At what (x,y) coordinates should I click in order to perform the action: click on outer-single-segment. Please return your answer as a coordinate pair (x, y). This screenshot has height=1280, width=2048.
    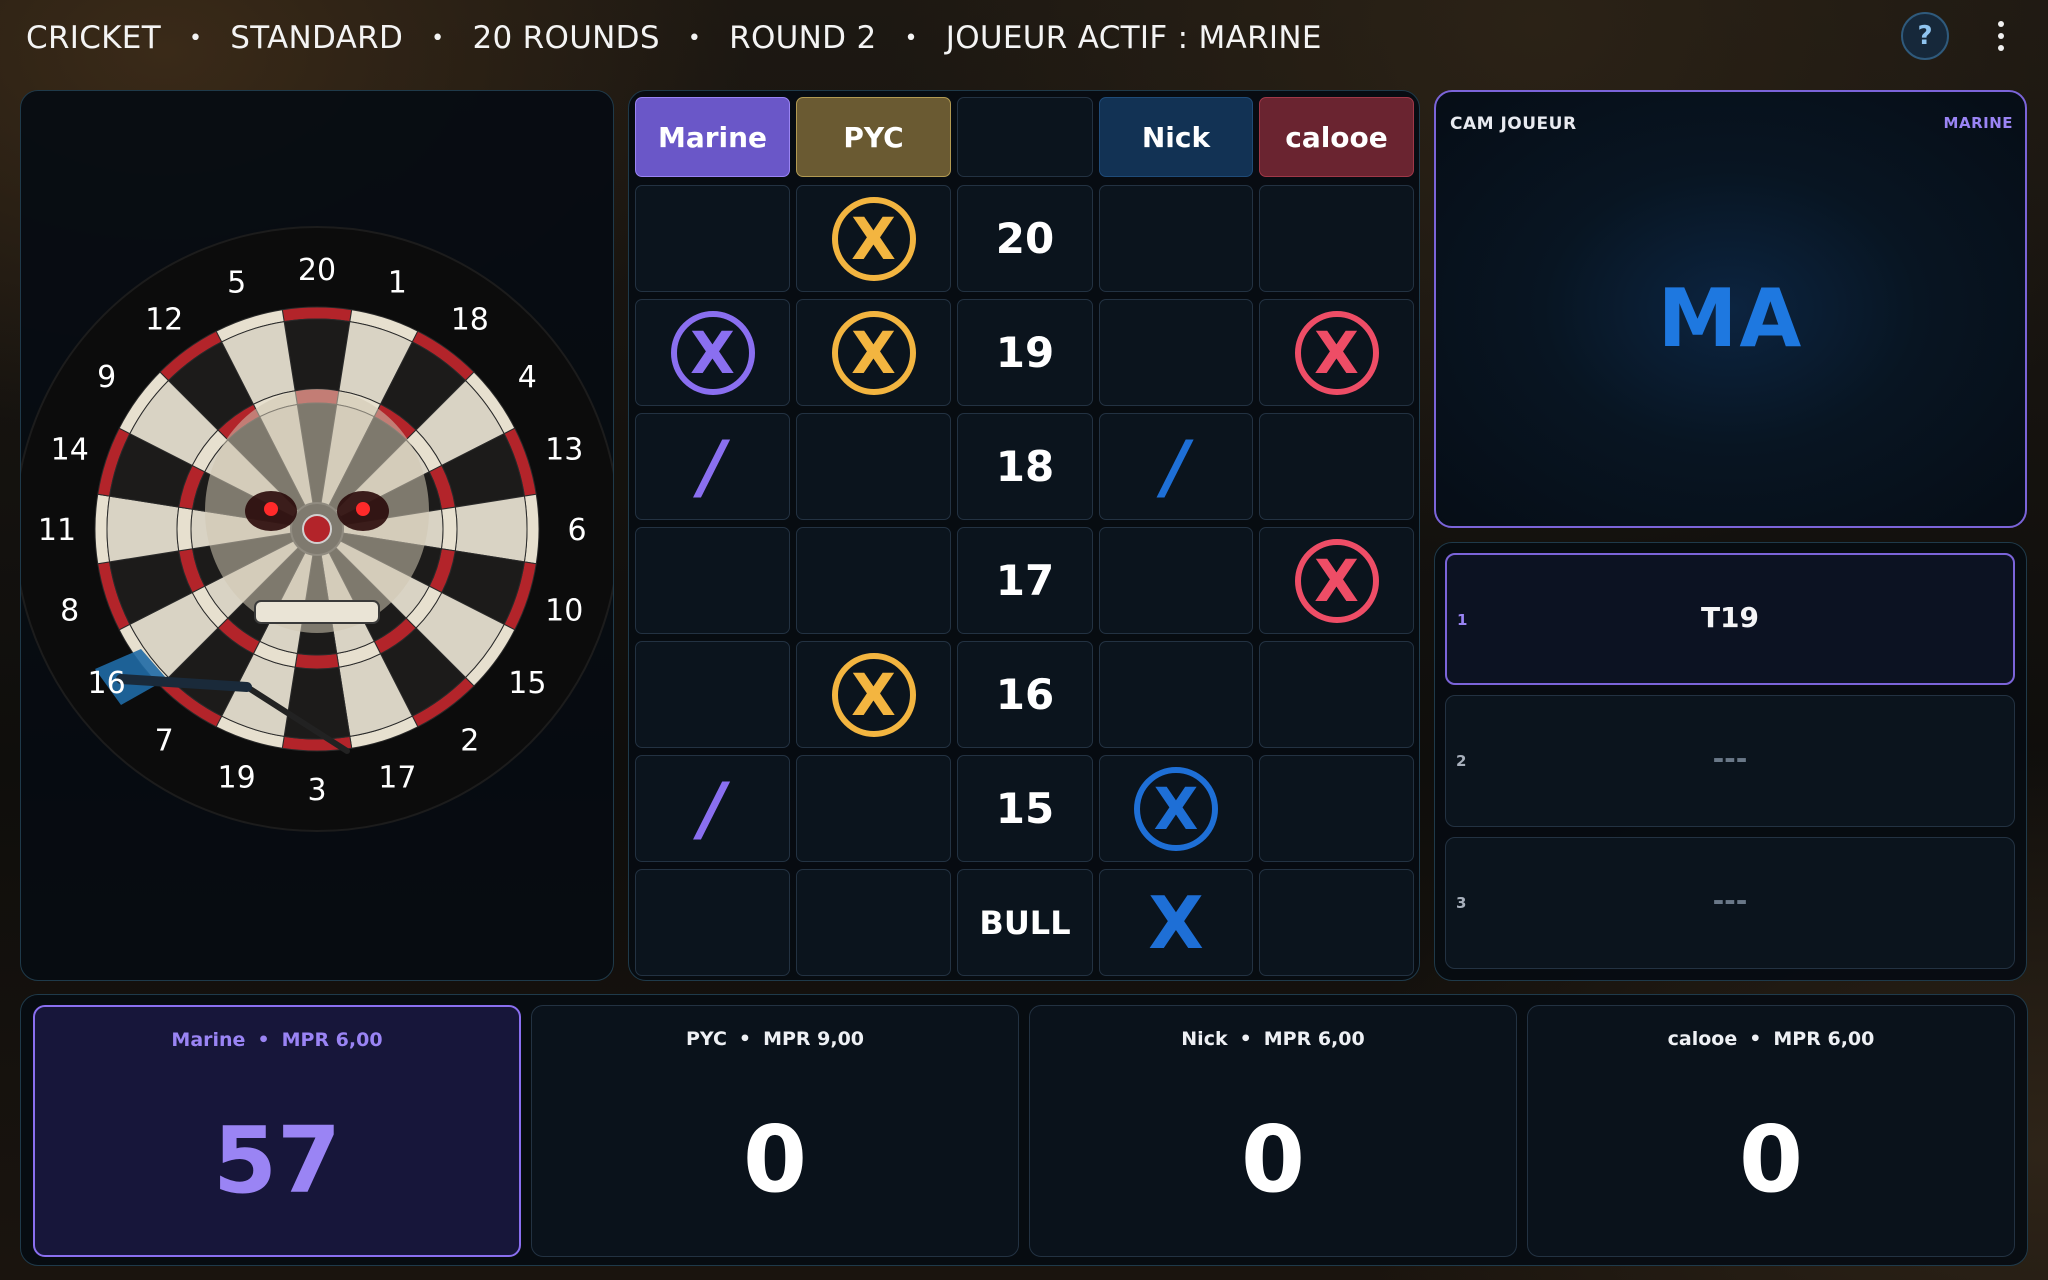
    Looking at the image, I should click on (317, 355).